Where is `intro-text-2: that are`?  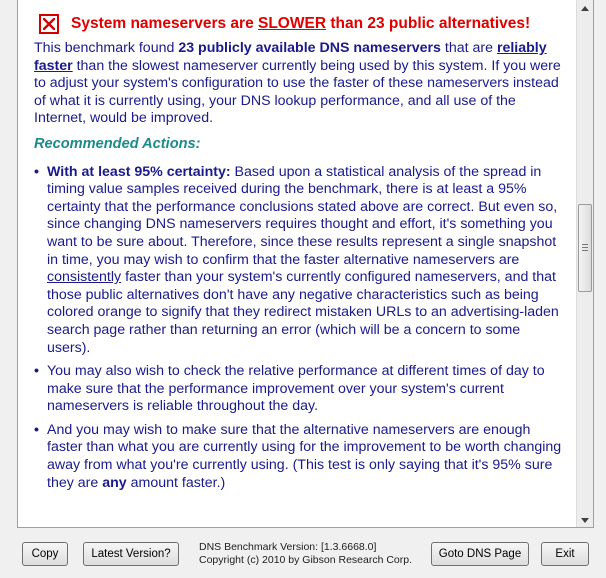
intro-text-2: that are is located at coordinates (468, 48).